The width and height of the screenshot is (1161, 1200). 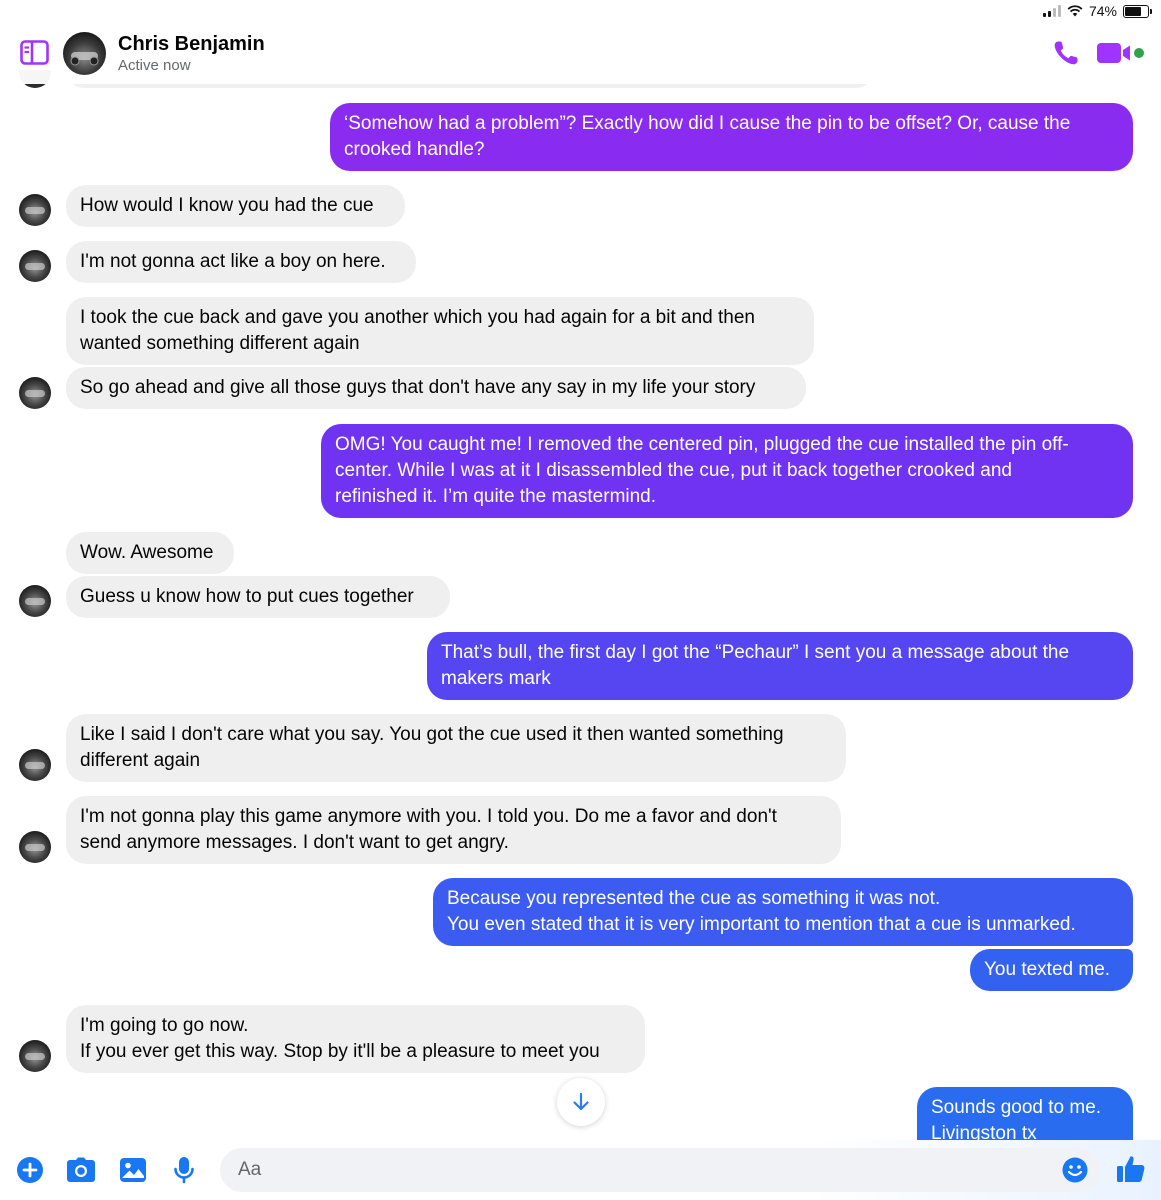 I want to click on plus-circle-icon, so click(x=30, y=1170).